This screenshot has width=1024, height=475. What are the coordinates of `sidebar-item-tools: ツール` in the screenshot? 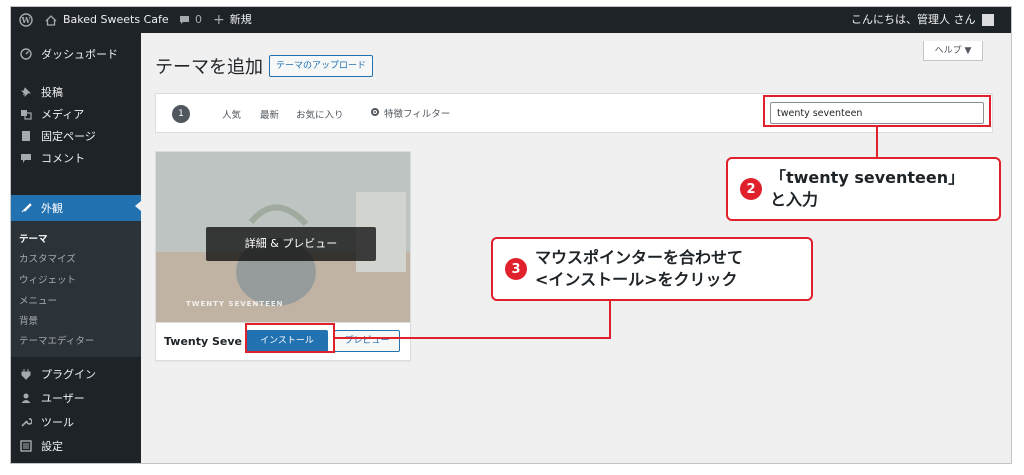 It's located at (76, 422).